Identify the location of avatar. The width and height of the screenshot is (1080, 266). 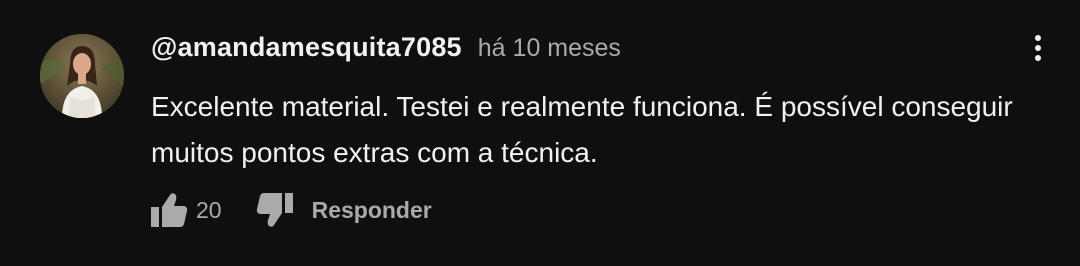
(82, 76).